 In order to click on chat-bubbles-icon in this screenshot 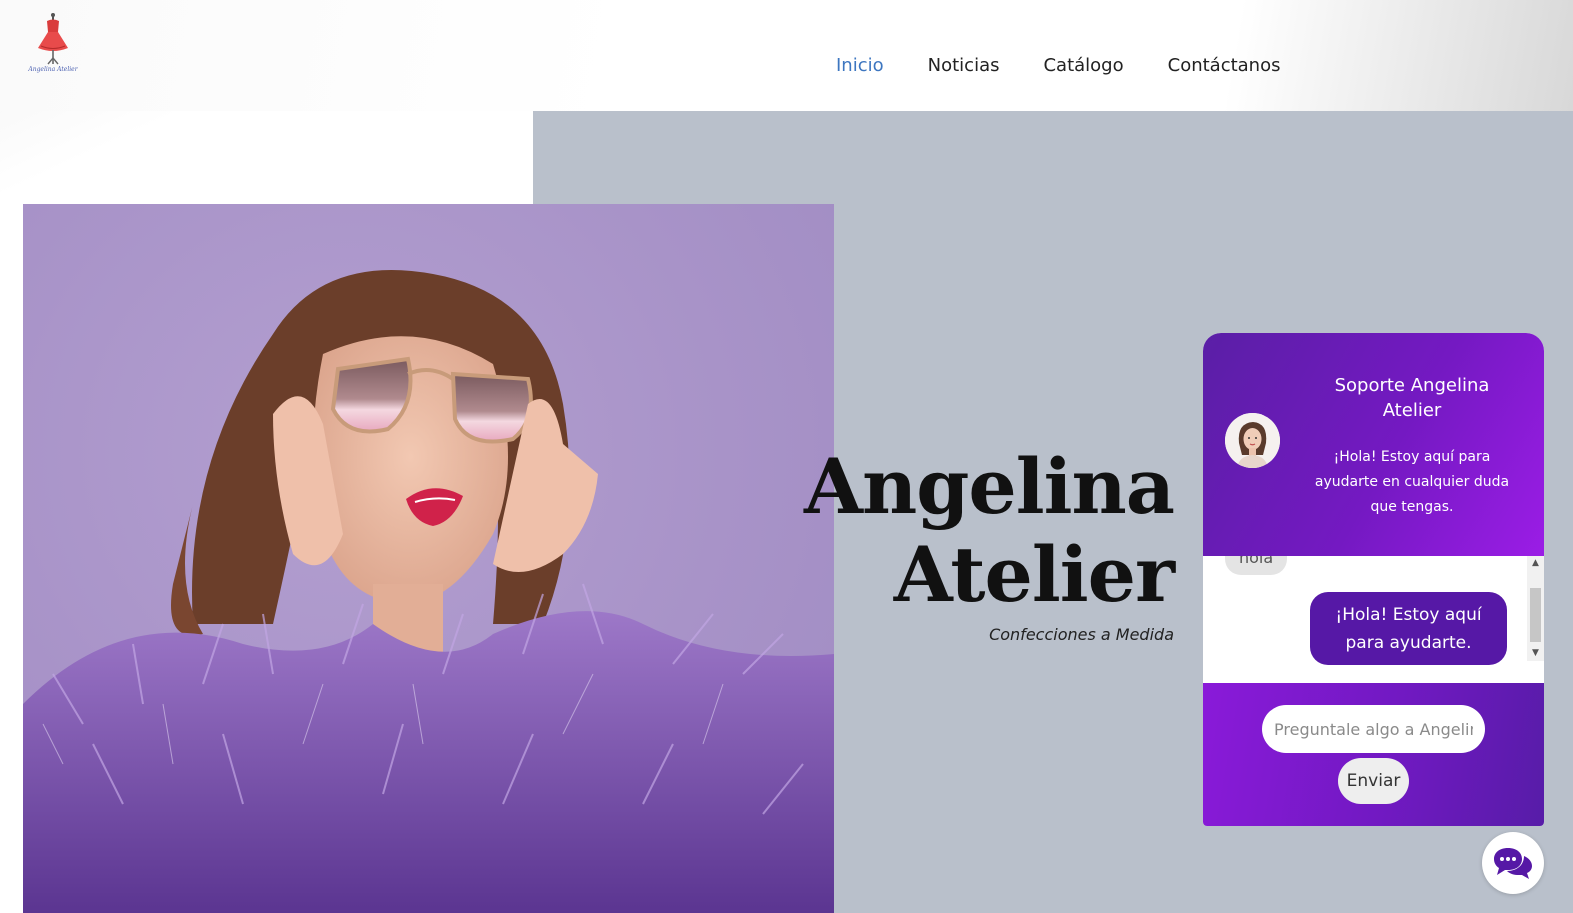, I will do `click(1513, 863)`.